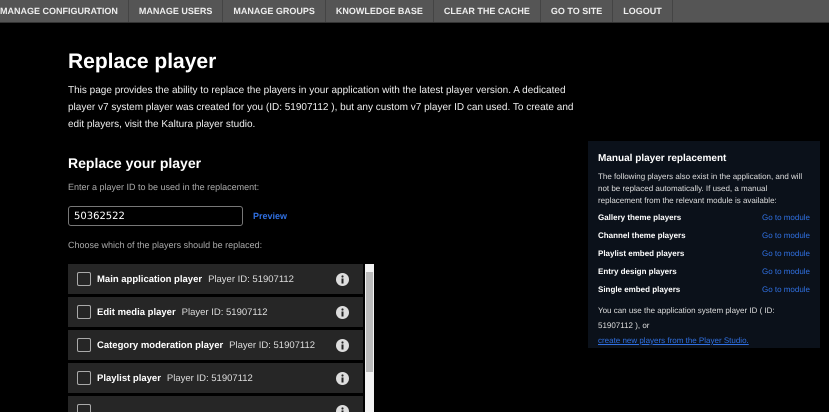  Describe the element at coordinates (701, 189) in the screenshot. I see `sidebar-description: The following players also exist in the application, and will not be replaced automatically. If used, a manual replacement from the relevant module is available:` at that location.